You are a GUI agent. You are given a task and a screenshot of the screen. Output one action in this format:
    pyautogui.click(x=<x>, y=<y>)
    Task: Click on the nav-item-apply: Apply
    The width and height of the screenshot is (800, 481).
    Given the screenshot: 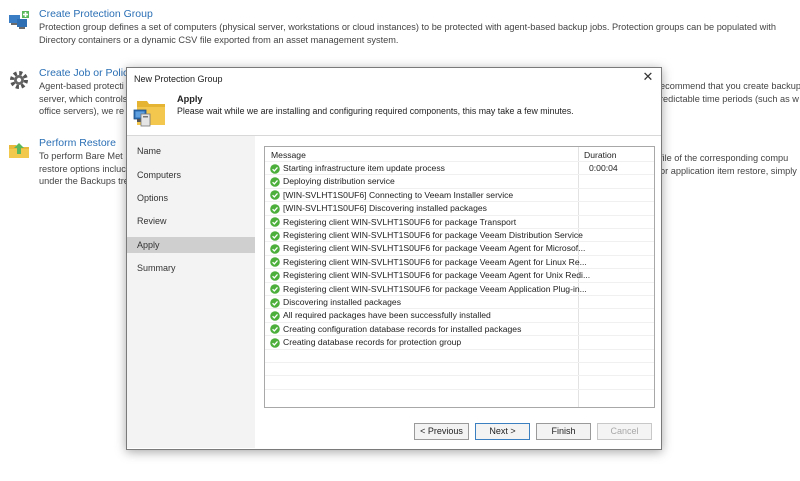 What is the action you would take?
    pyautogui.click(x=191, y=245)
    